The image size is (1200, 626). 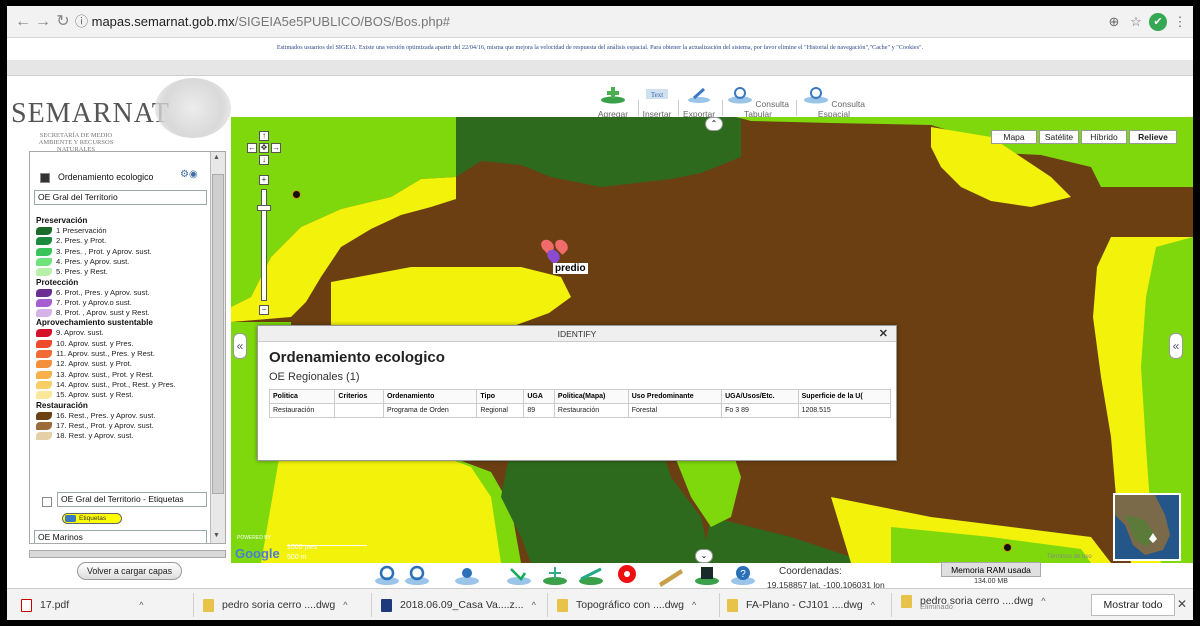 What do you see at coordinates (95, 436) in the screenshot?
I see `legend-item-label: 18. Rest. y Aprov. sust.` at bounding box center [95, 436].